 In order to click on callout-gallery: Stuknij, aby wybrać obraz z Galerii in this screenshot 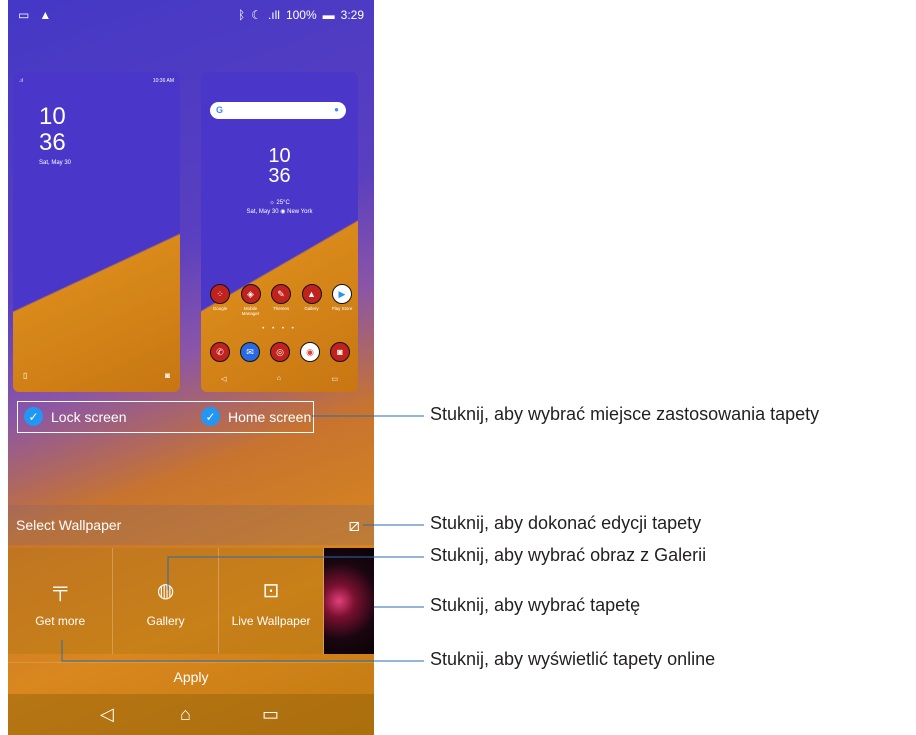, I will do `click(568, 555)`.